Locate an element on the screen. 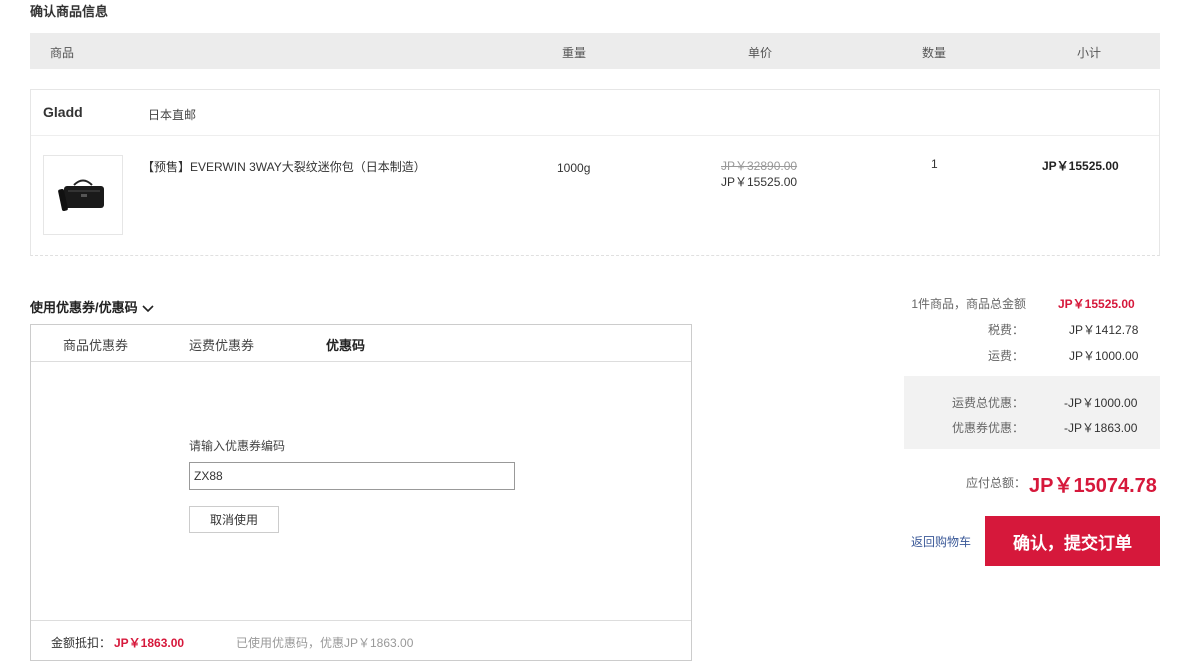  coupon-toggle: 使用优惠券/优惠码 is located at coordinates (92, 306).